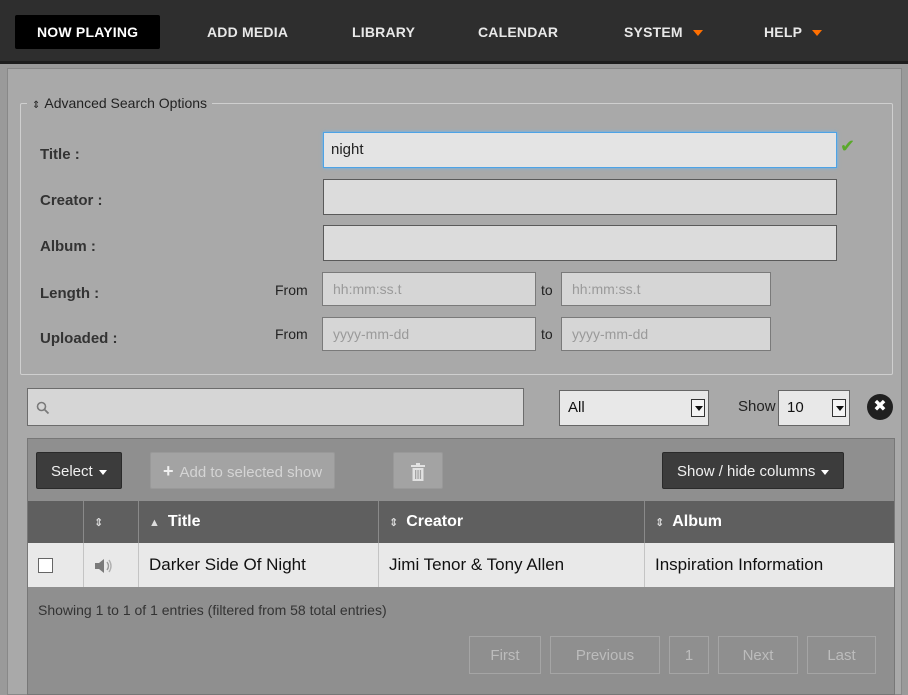 The width and height of the screenshot is (908, 695). Describe the element at coordinates (79, 338) in the screenshot. I see `uploaded-label: Uploaded :` at that location.